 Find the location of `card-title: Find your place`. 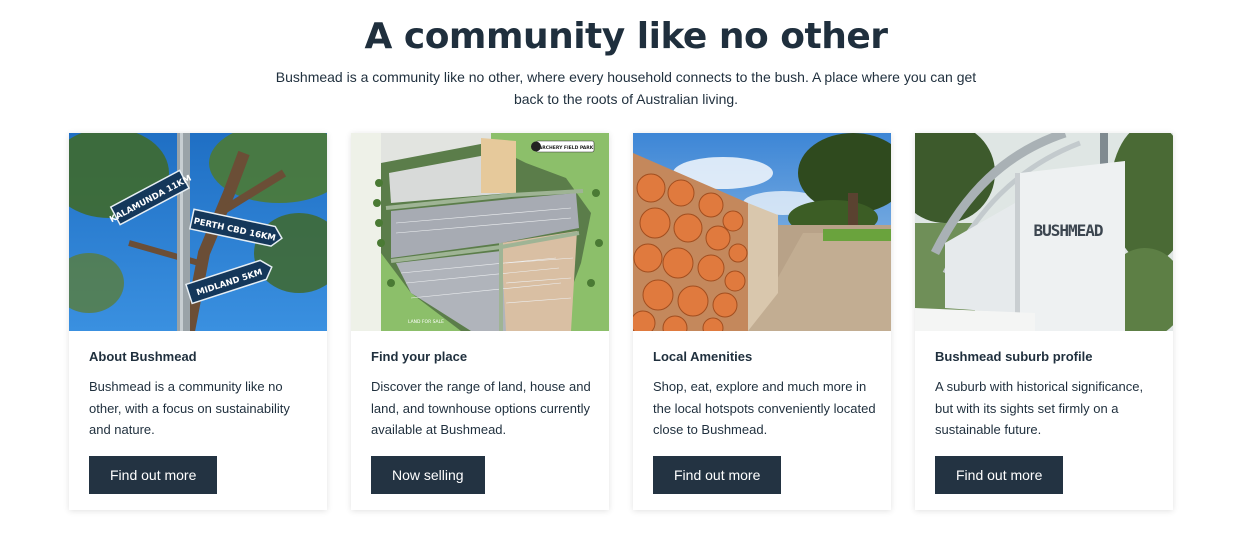

card-title: Find your place is located at coordinates (419, 356).